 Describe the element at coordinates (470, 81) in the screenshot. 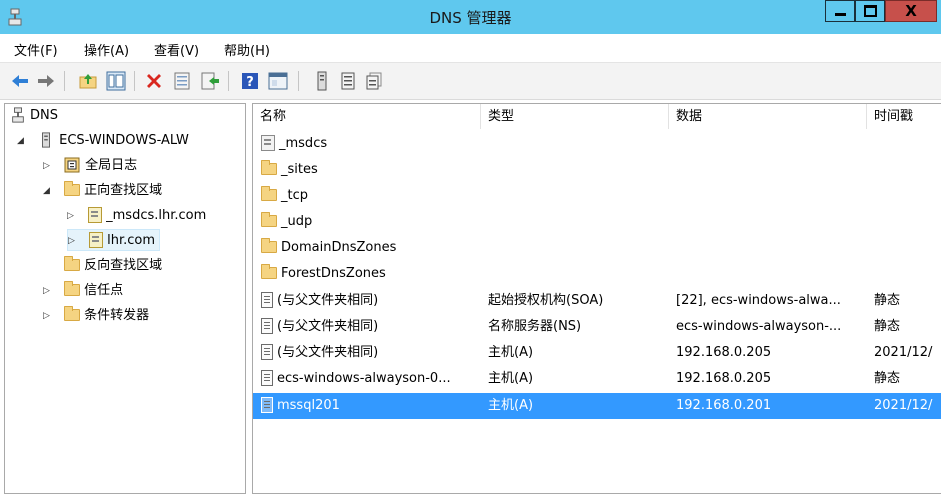

I see `toolbar: ?` at that location.